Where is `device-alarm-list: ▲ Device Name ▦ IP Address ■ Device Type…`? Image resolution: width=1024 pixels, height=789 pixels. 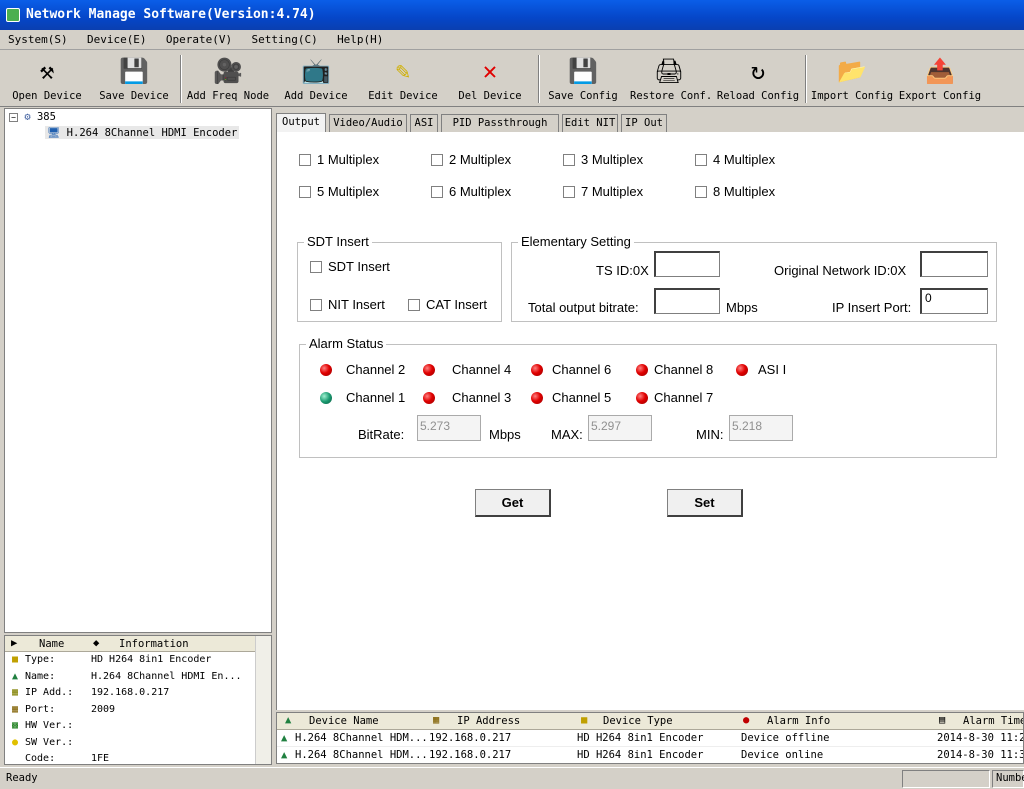
device-alarm-list: ▲ Device Name ▦ IP Address ■ Device Type… is located at coordinates (650, 738).